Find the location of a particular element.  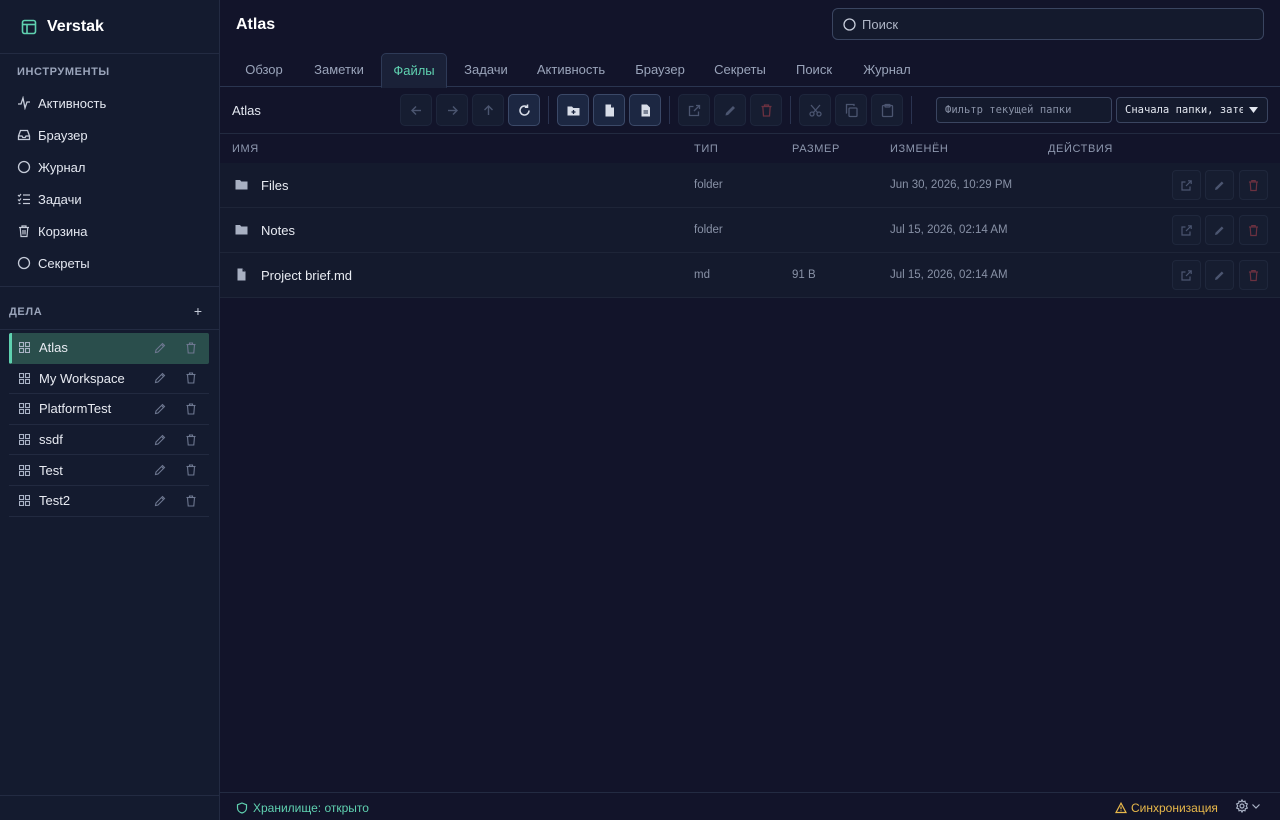

tab-tasks: Задачи is located at coordinates (486, 70).